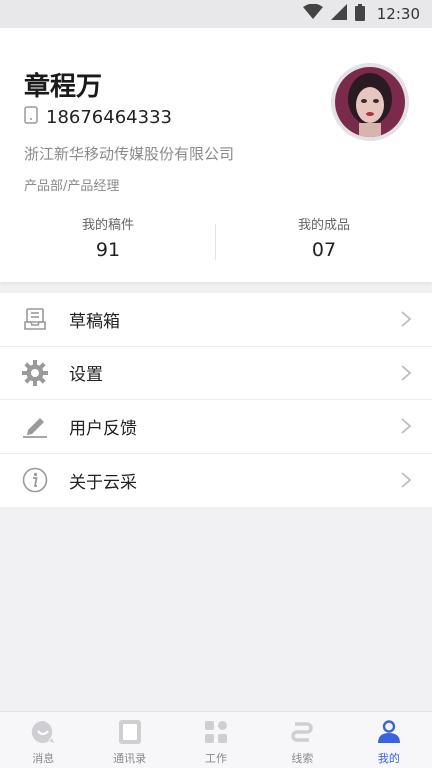 This screenshot has width=432, height=768. Describe the element at coordinates (389, 732) in the screenshot. I see `user-icon` at that location.